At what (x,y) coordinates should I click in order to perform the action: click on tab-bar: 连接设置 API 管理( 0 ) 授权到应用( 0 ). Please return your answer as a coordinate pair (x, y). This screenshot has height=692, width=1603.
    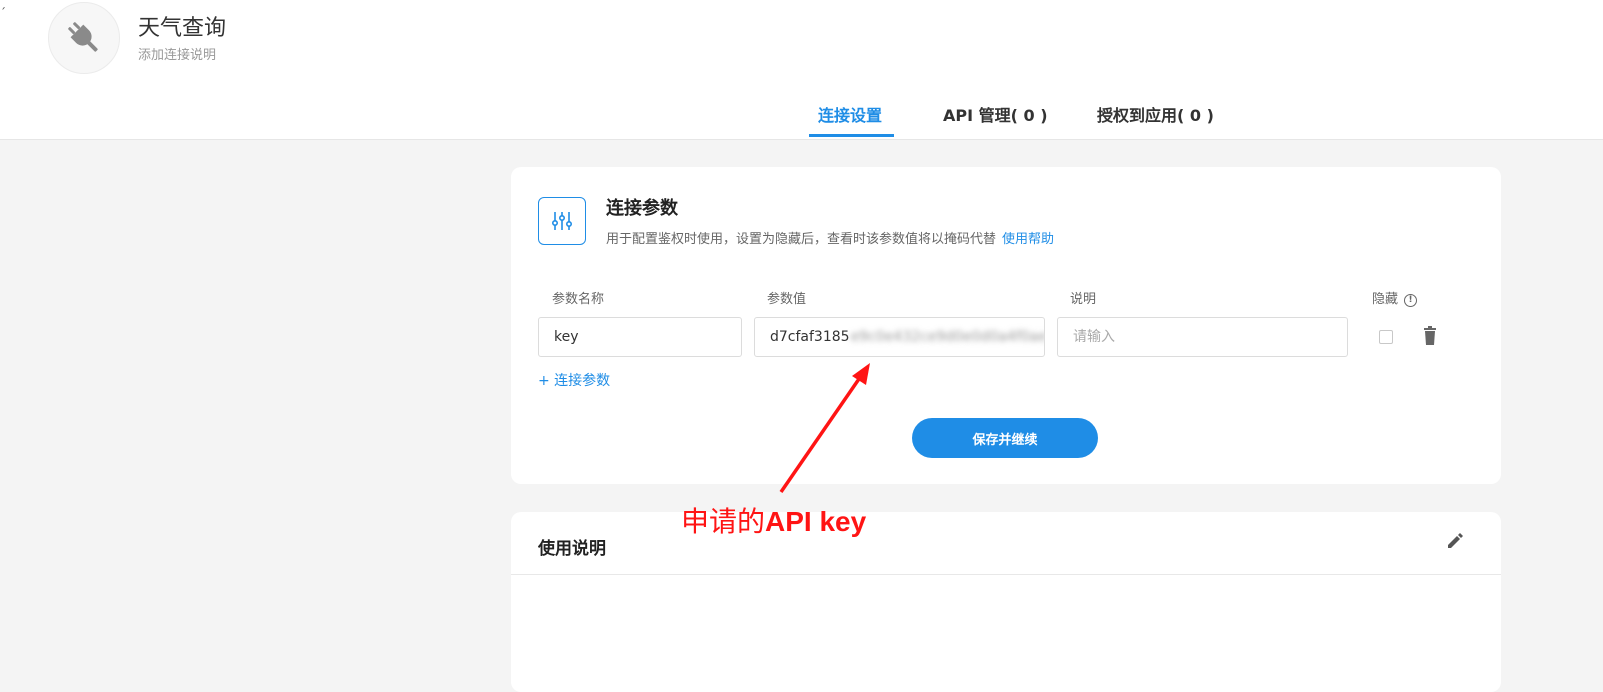
    Looking at the image, I should click on (801, 114).